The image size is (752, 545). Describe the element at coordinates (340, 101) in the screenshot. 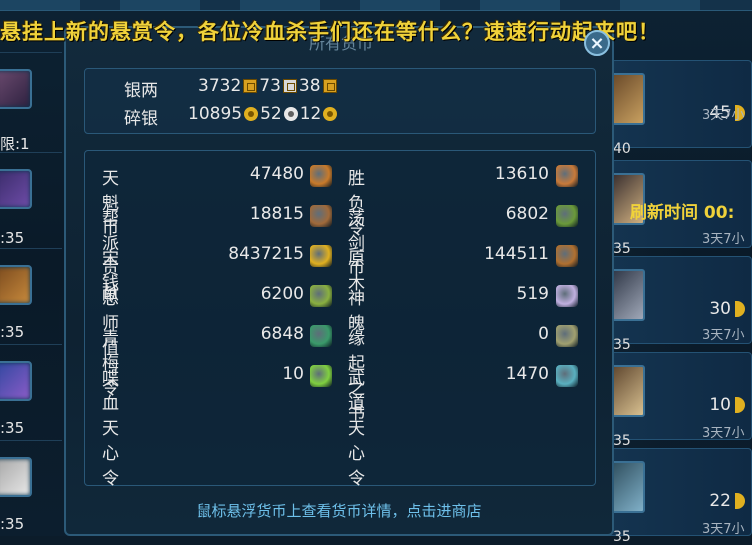

I see `silver-summary-box` at that location.